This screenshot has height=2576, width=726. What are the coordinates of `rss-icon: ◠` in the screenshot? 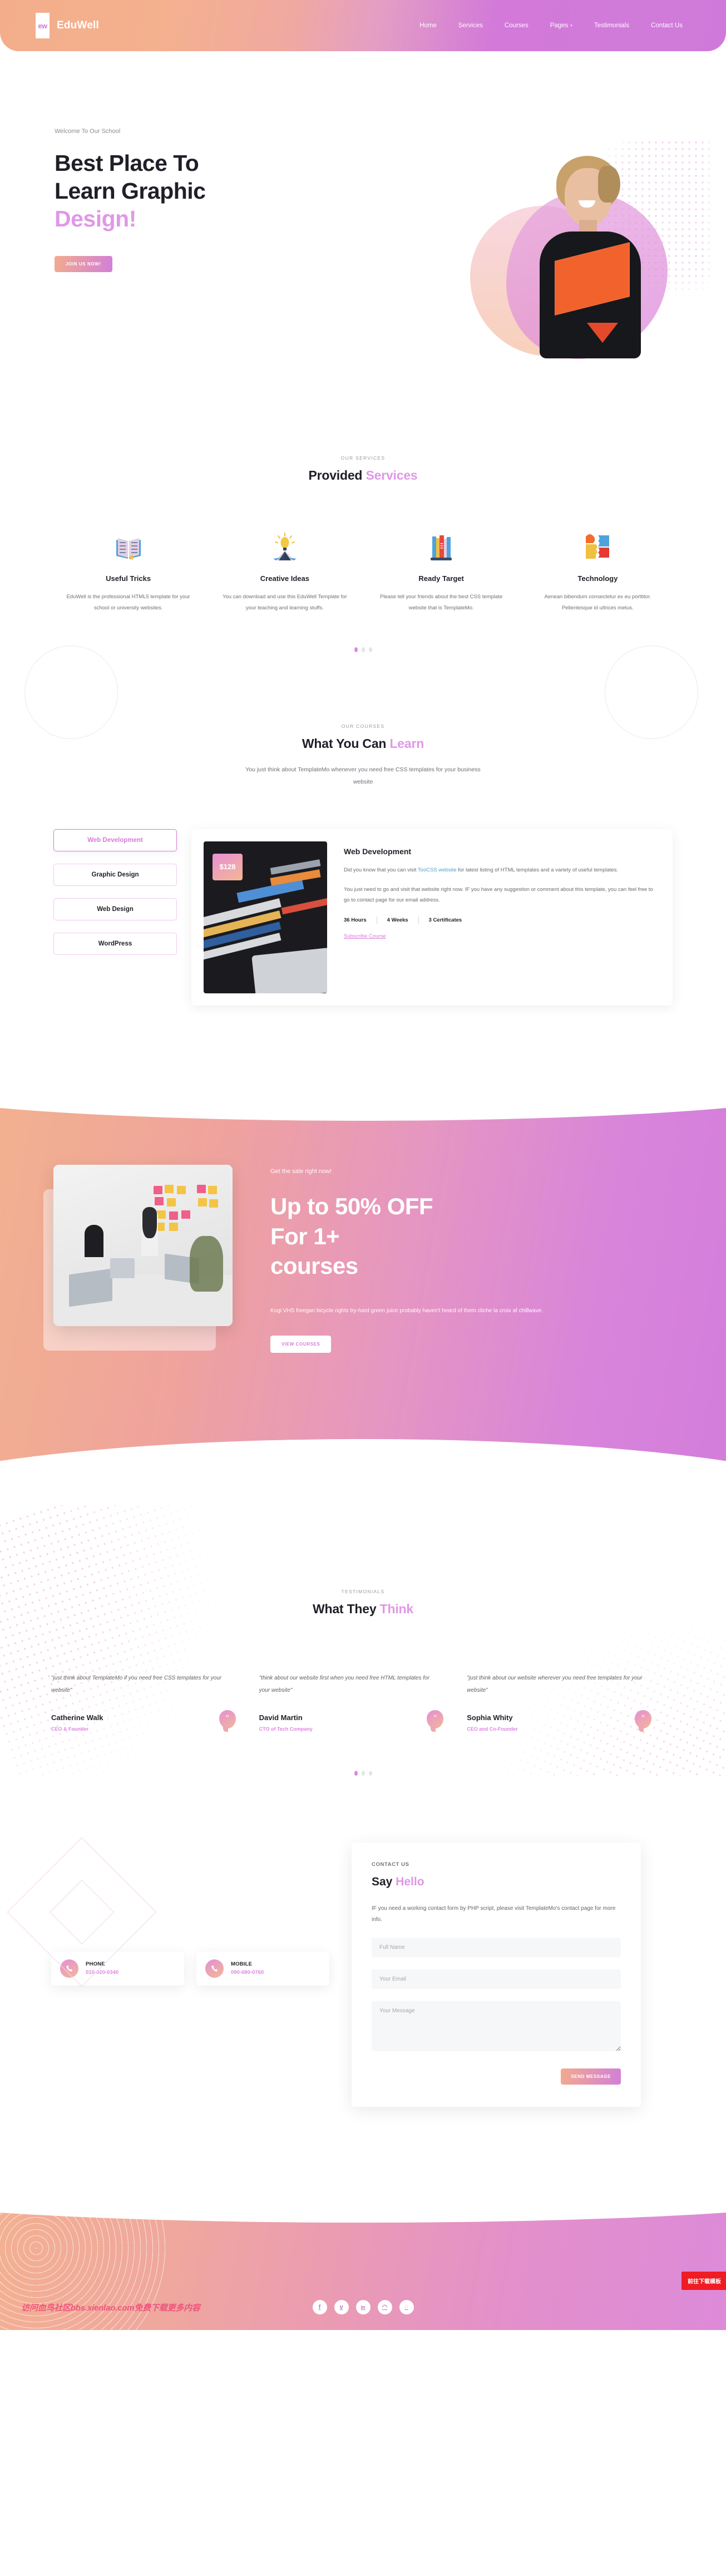 It's located at (384, 2307).